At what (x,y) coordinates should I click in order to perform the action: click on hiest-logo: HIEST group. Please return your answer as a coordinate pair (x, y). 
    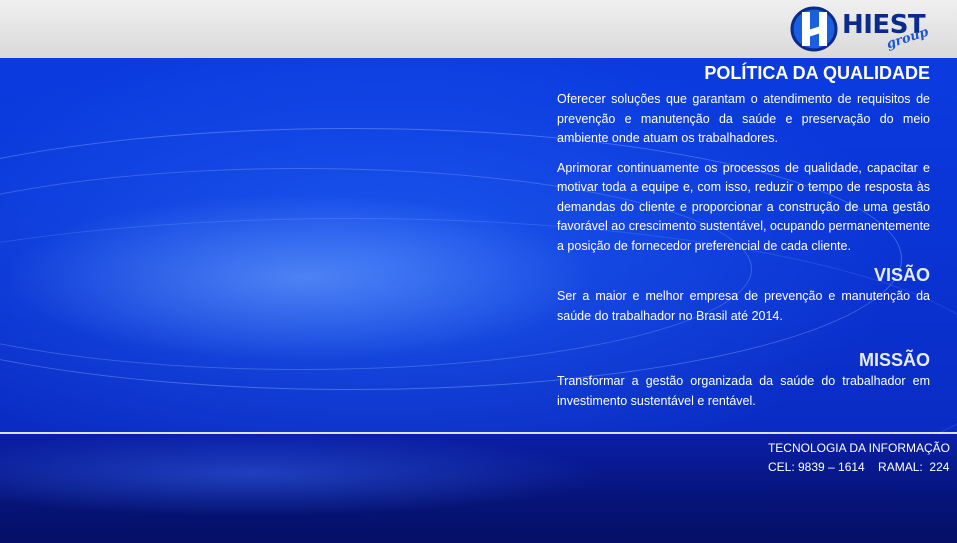
    Looking at the image, I should click on (862, 29).